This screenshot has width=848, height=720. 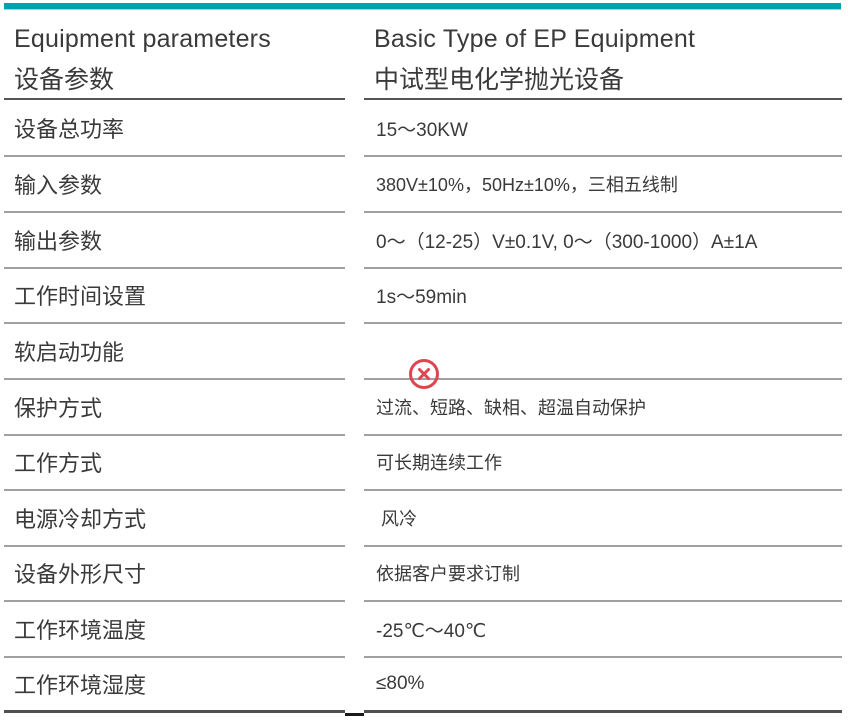 I want to click on param-name: 工作环境温度, so click(x=174, y=630).